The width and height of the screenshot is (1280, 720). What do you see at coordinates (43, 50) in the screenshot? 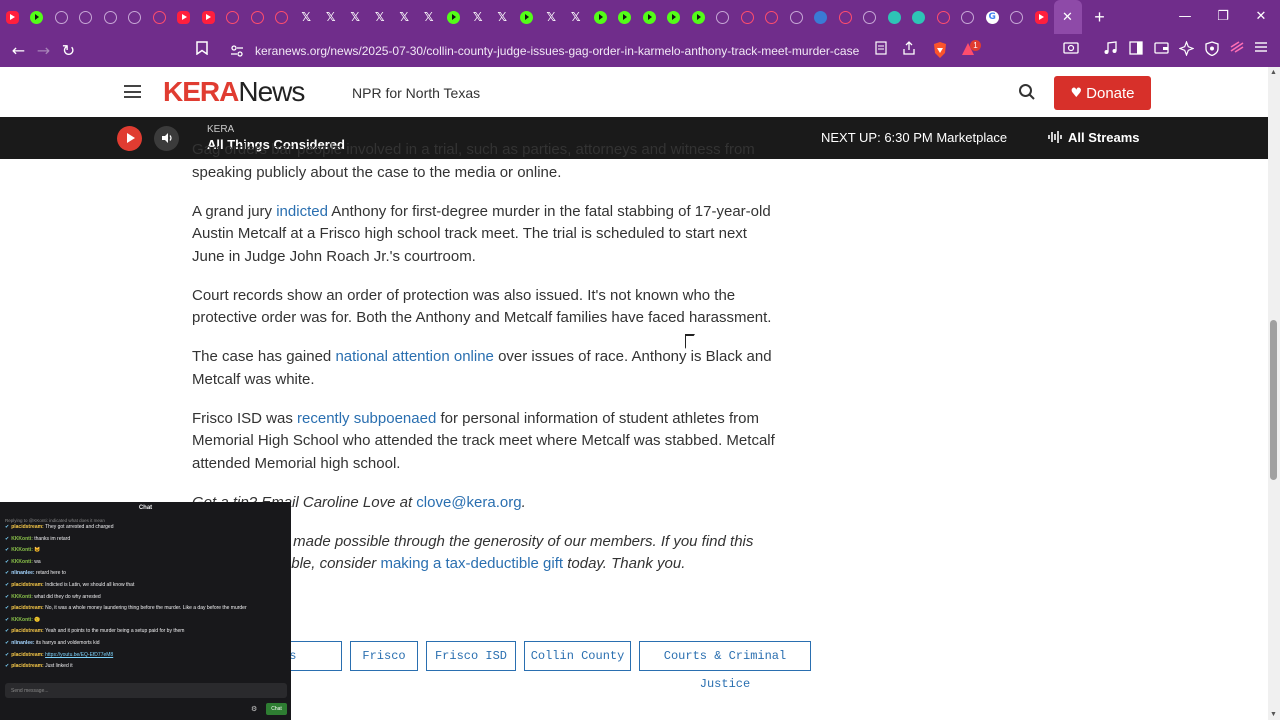
I see `forward-button: →` at bounding box center [43, 50].